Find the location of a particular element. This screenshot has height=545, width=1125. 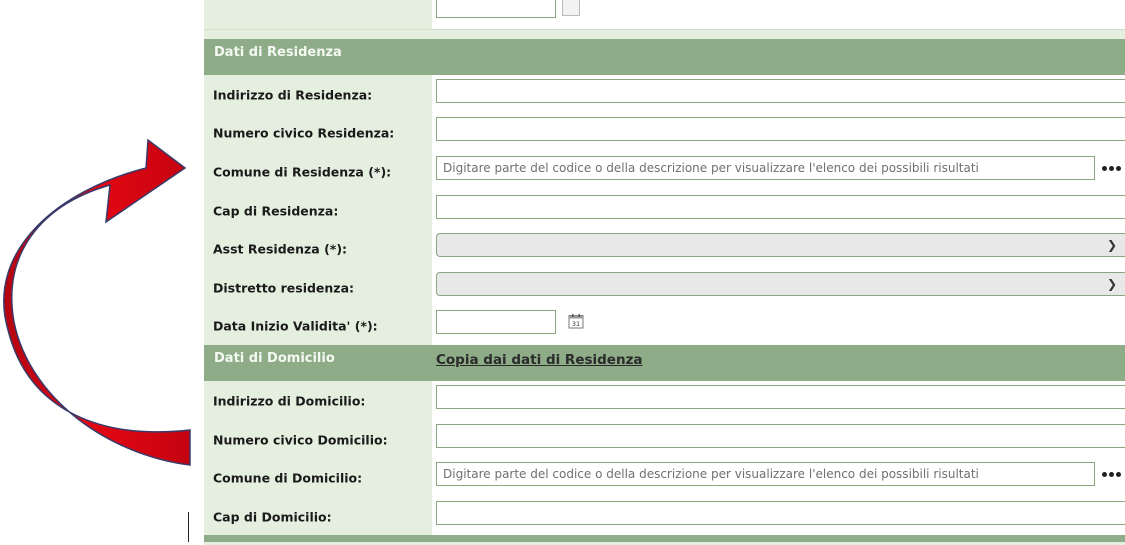

label-comune-domicilio: Comune di Domicilio: is located at coordinates (288, 477).